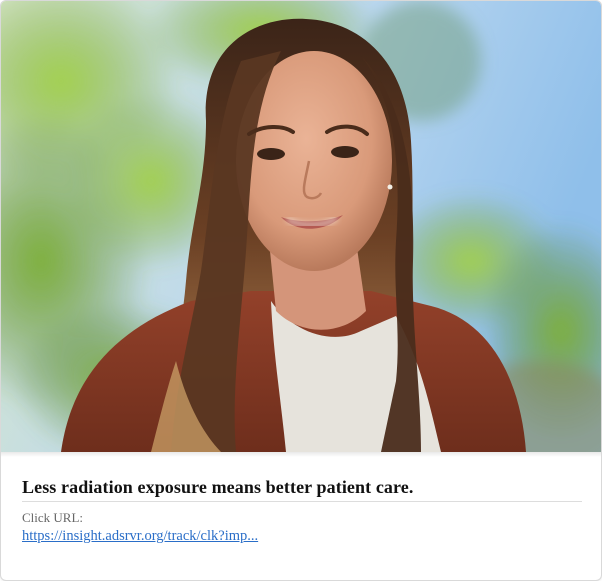  Describe the element at coordinates (302, 501) in the screenshot. I see `headline-divider` at that location.